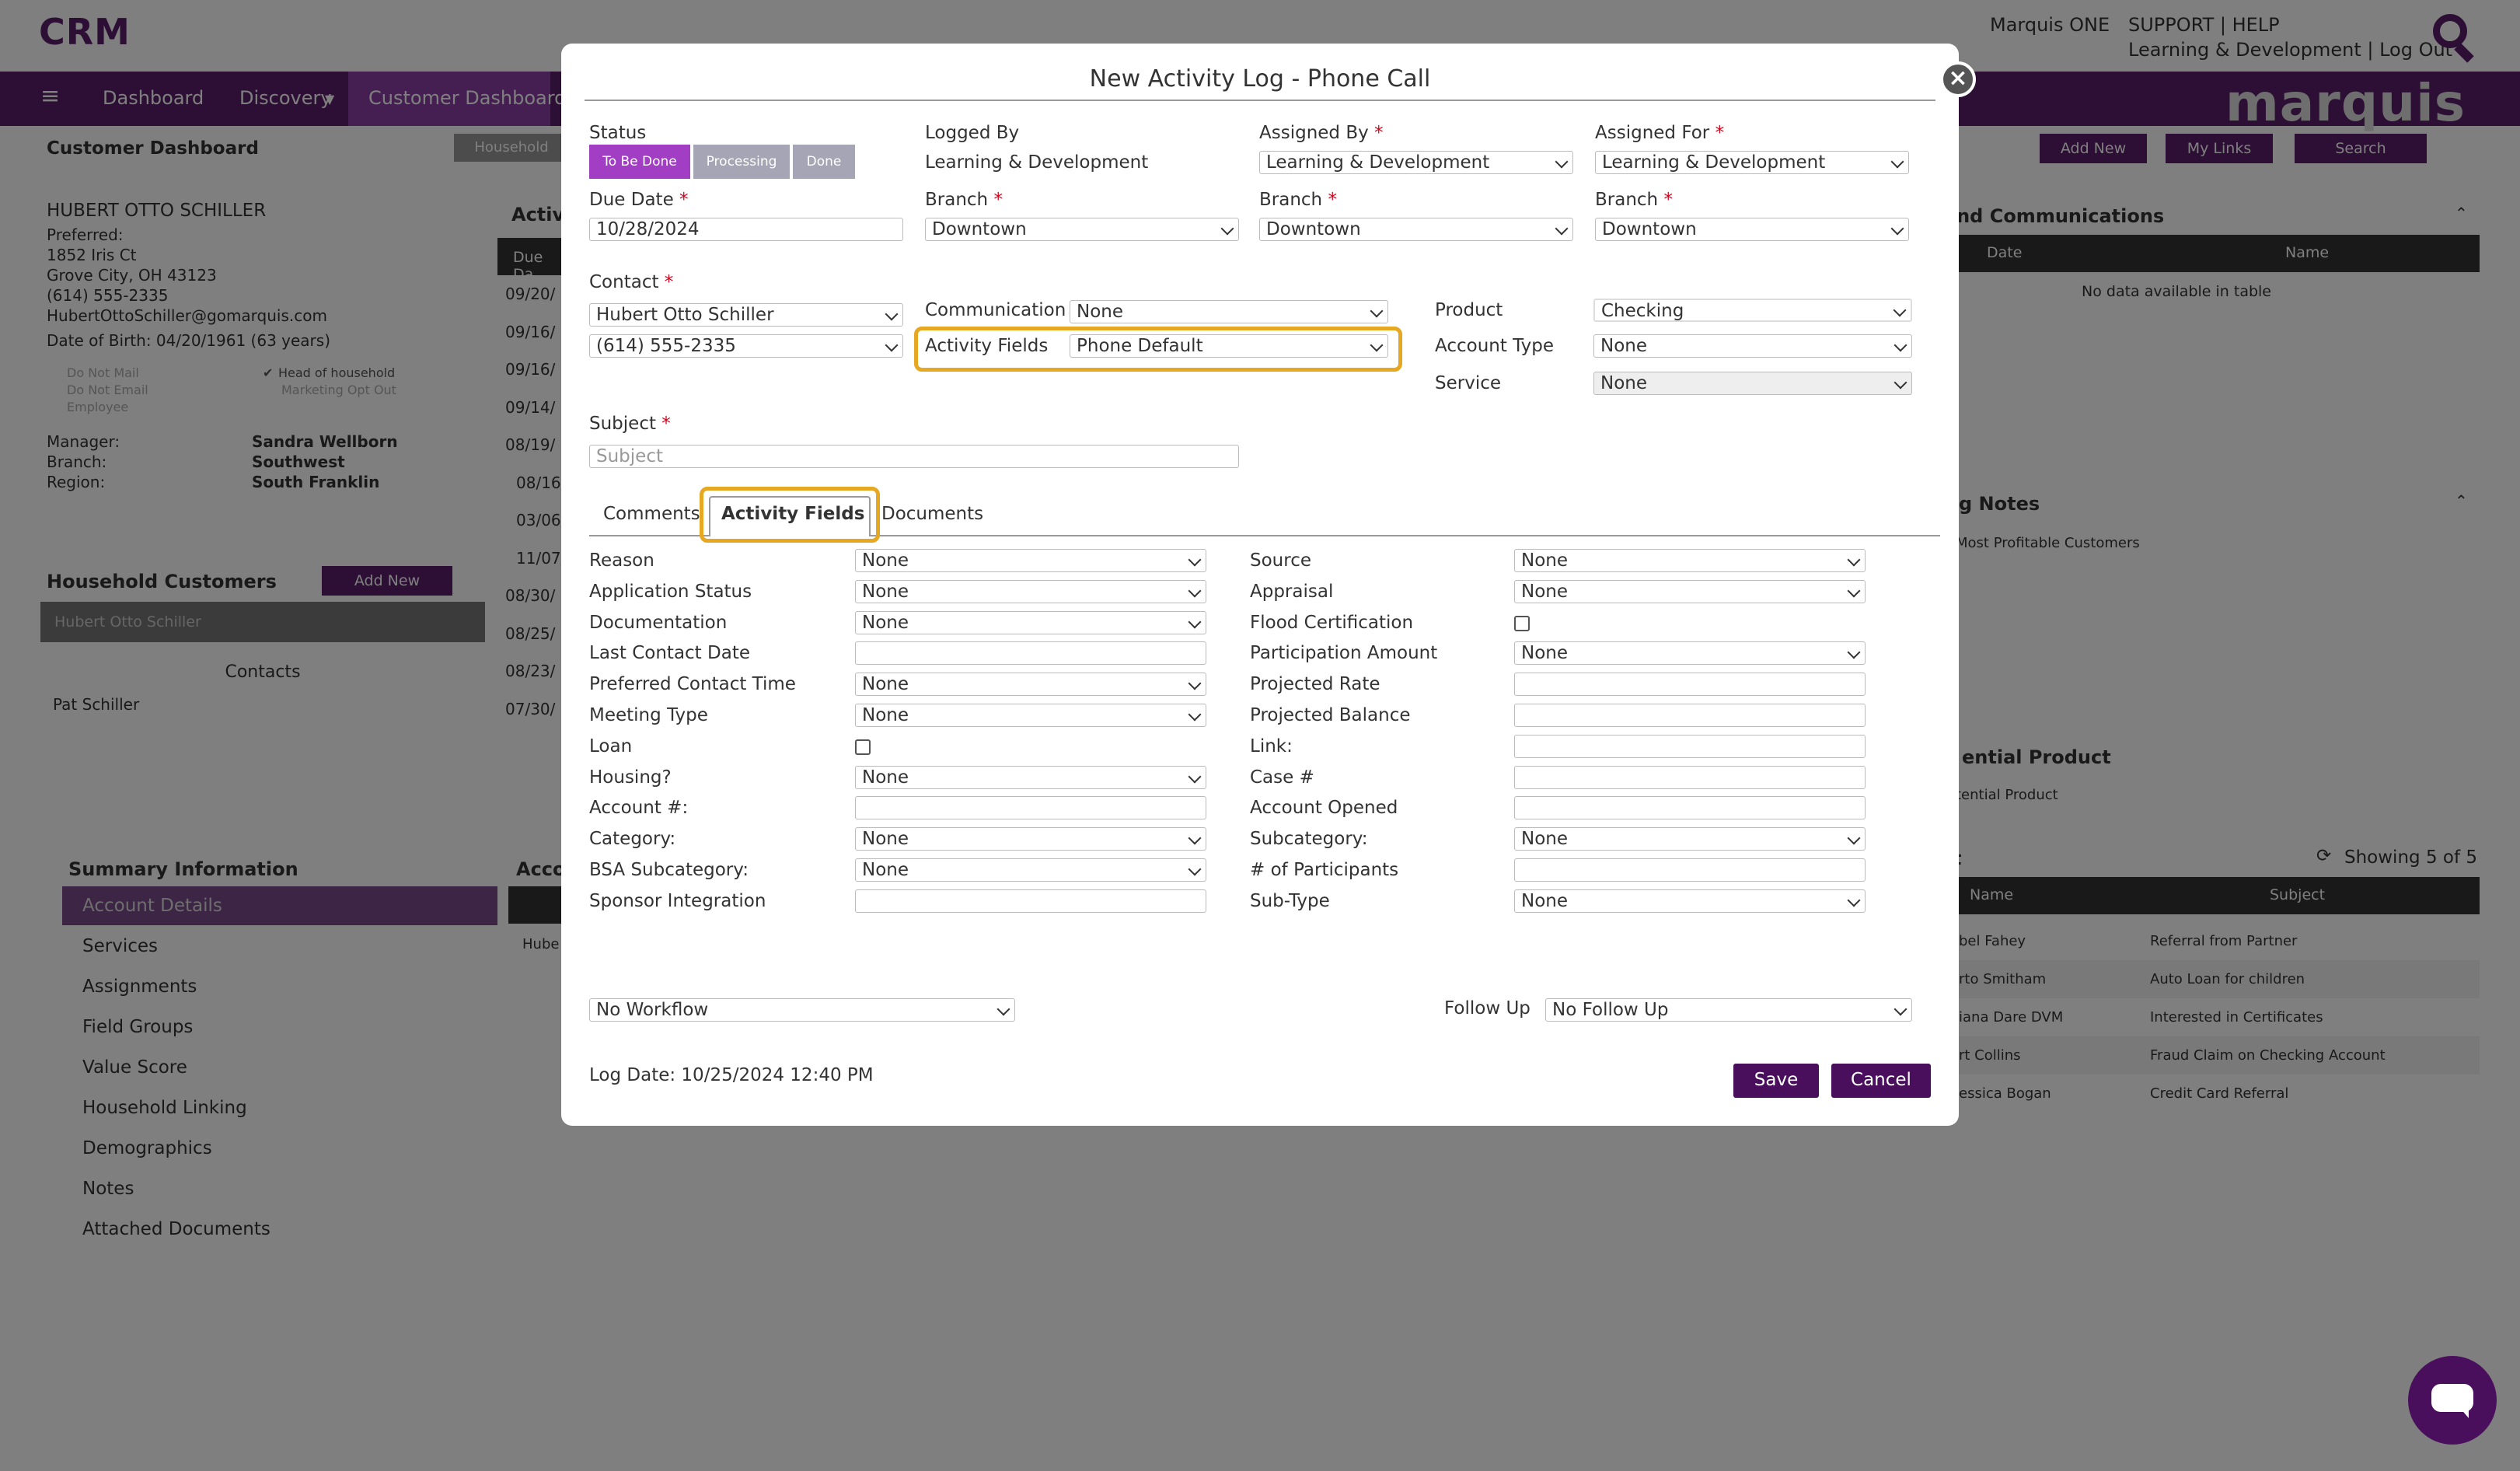 The height and width of the screenshot is (1471, 2520). What do you see at coordinates (630, 424) in the screenshot?
I see `subject-label: Subject *` at bounding box center [630, 424].